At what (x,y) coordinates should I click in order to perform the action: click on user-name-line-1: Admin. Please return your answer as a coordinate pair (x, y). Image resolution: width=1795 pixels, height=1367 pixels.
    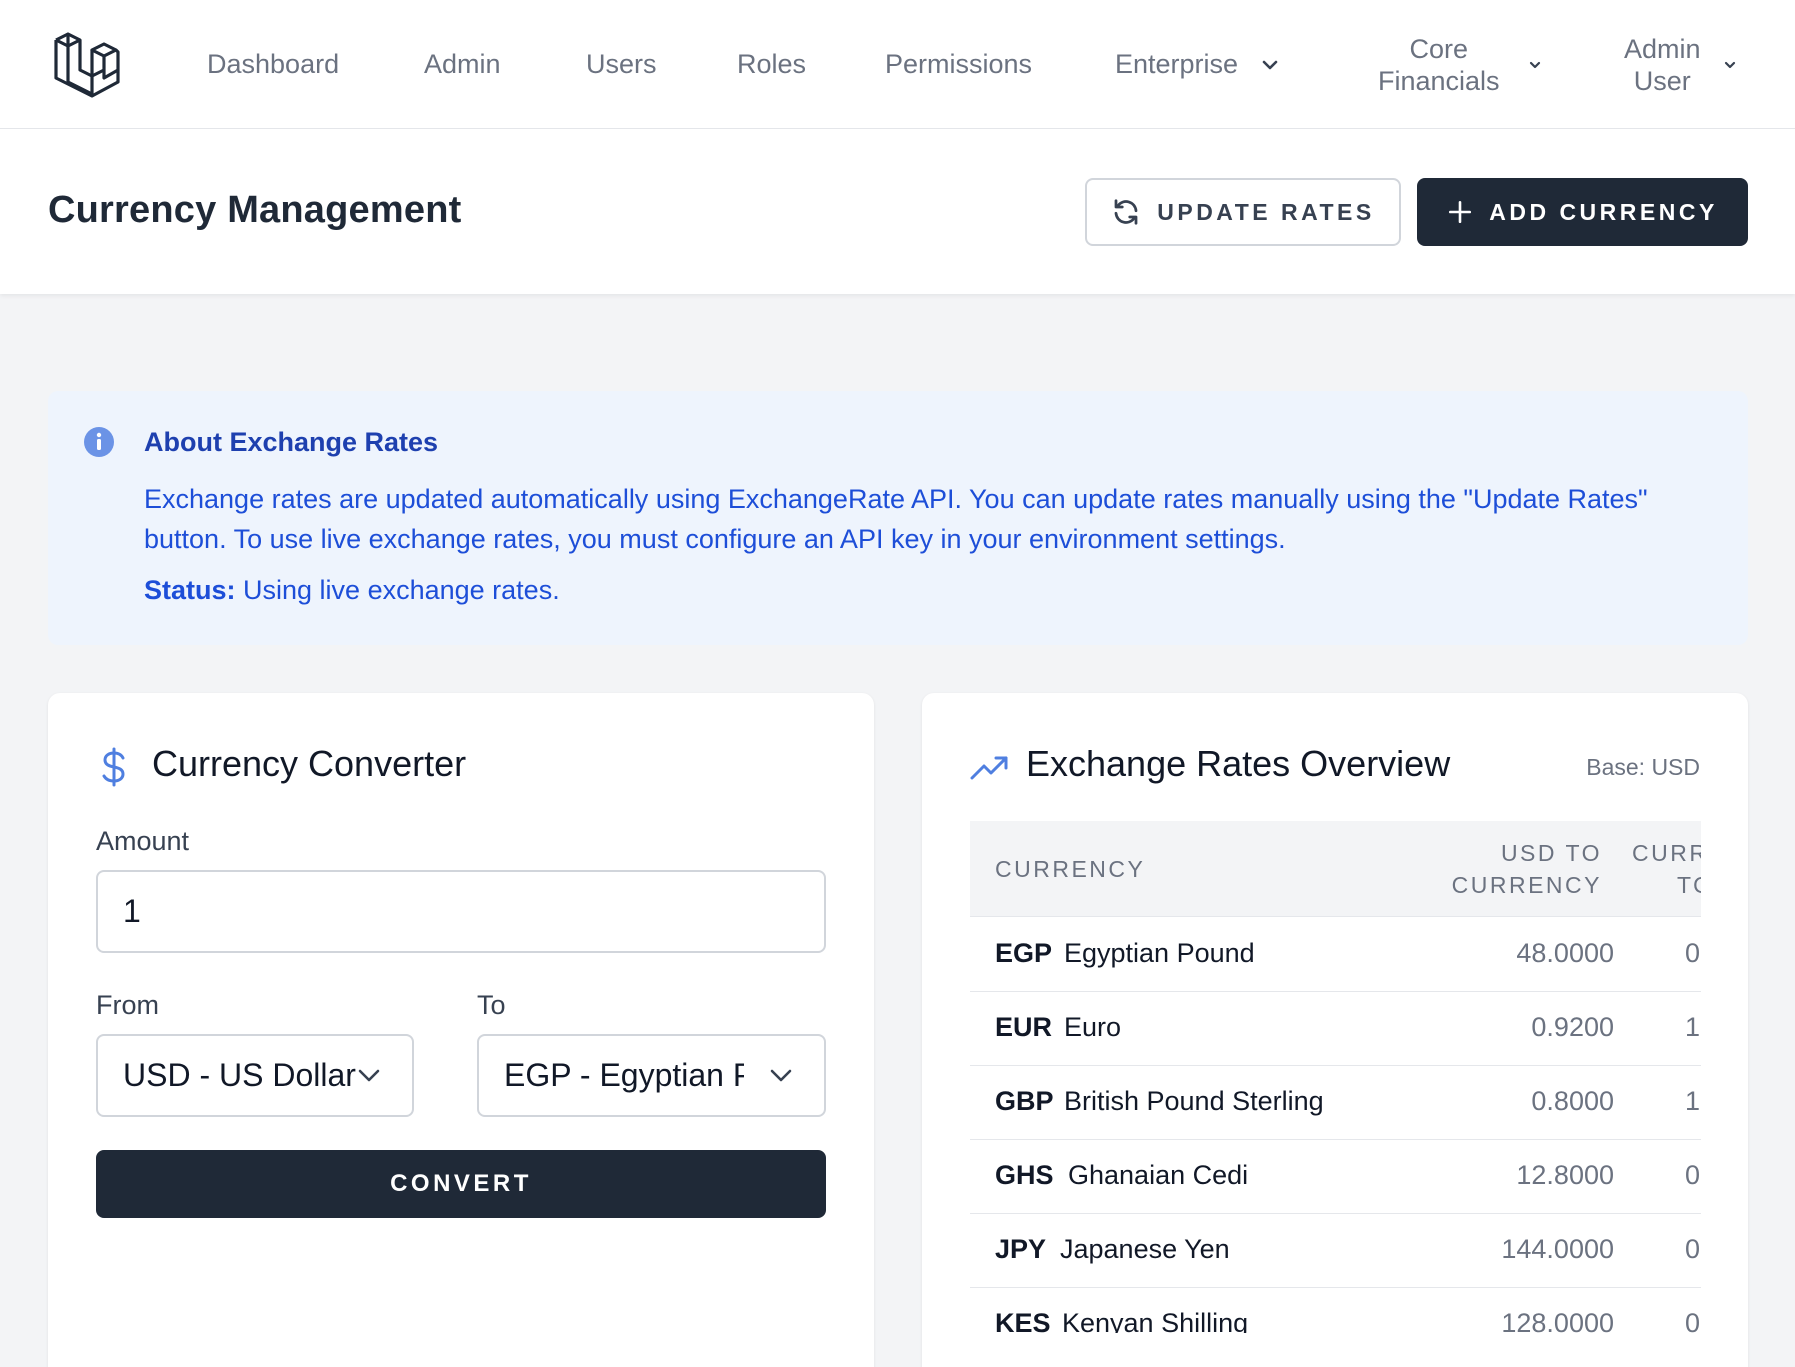
    Looking at the image, I should click on (1662, 48).